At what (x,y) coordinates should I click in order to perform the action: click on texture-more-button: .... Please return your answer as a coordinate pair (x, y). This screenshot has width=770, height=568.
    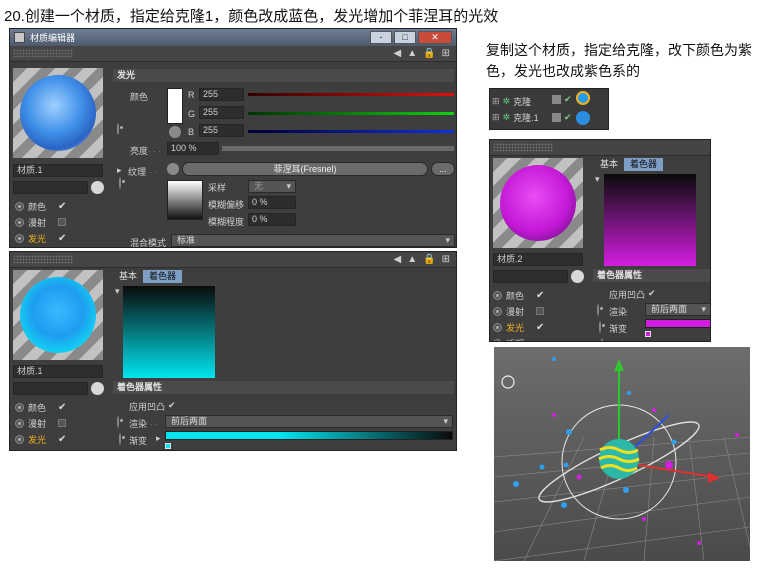
    Looking at the image, I should click on (443, 169).